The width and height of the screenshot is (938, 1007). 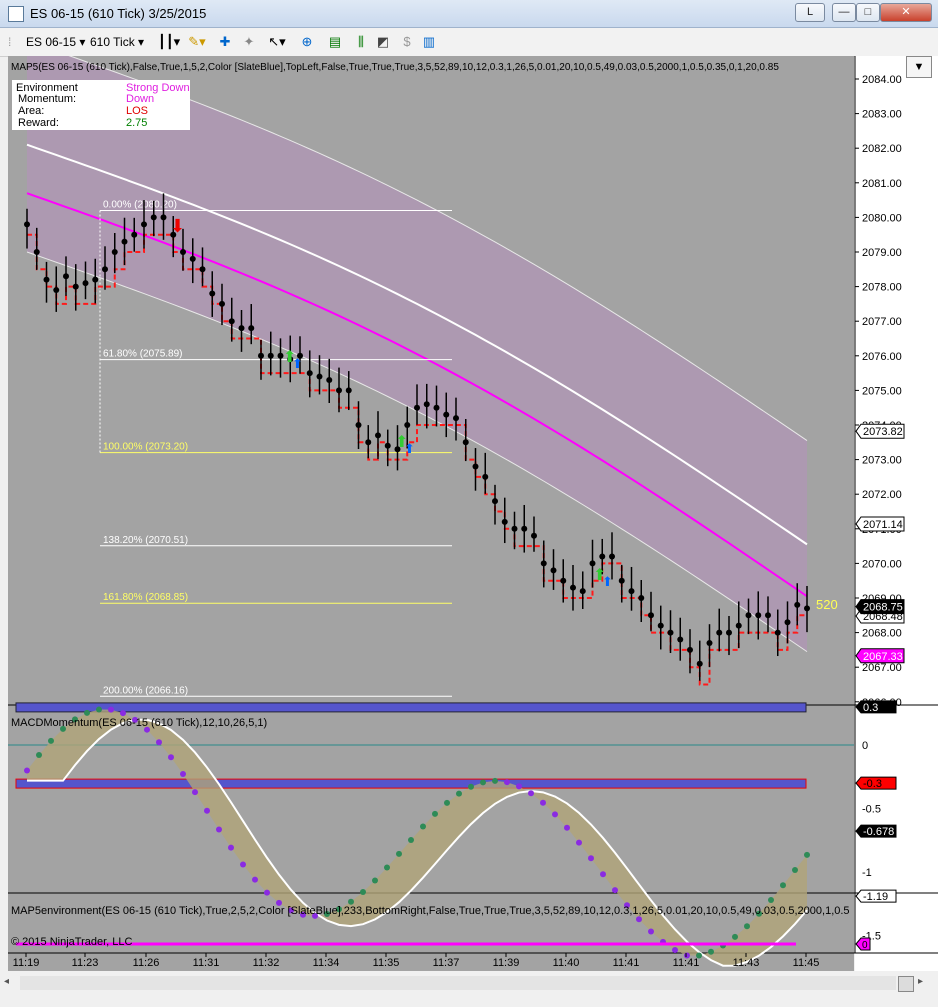 What do you see at coordinates (458, 983) in the screenshot?
I see `scroll-track` at bounding box center [458, 983].